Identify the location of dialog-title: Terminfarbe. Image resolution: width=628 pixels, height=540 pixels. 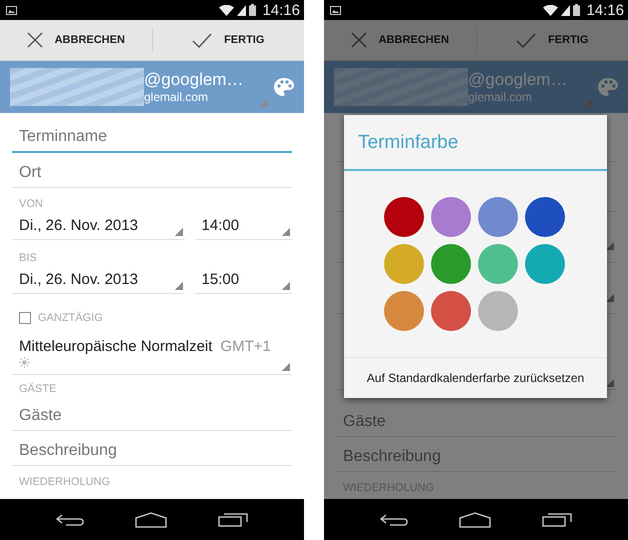
(475, 143).